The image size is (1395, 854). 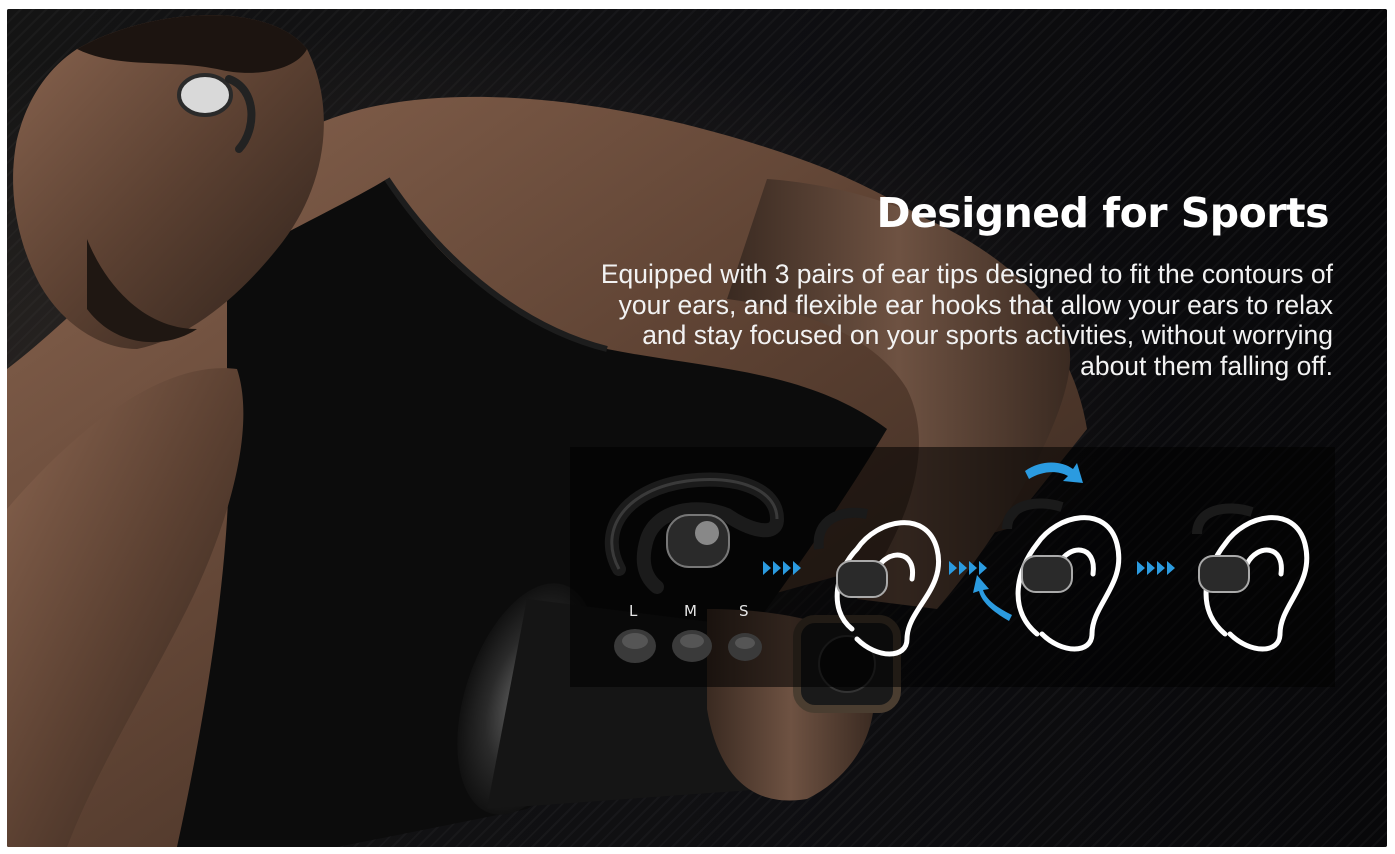 What do you see at coordinates (690, 611) in the screenshot?
I see `ear-tip-size-medium: M` at bounding box center [690, 611].